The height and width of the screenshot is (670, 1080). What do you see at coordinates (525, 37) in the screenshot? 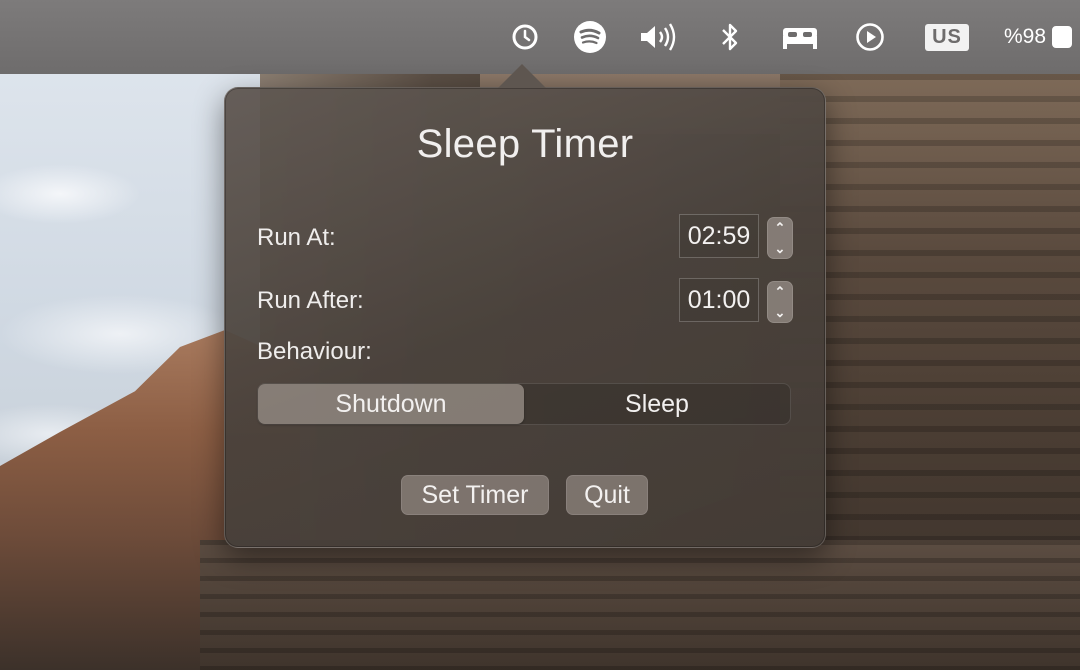
I see `clock-icon` at bounding box center [525, 37].